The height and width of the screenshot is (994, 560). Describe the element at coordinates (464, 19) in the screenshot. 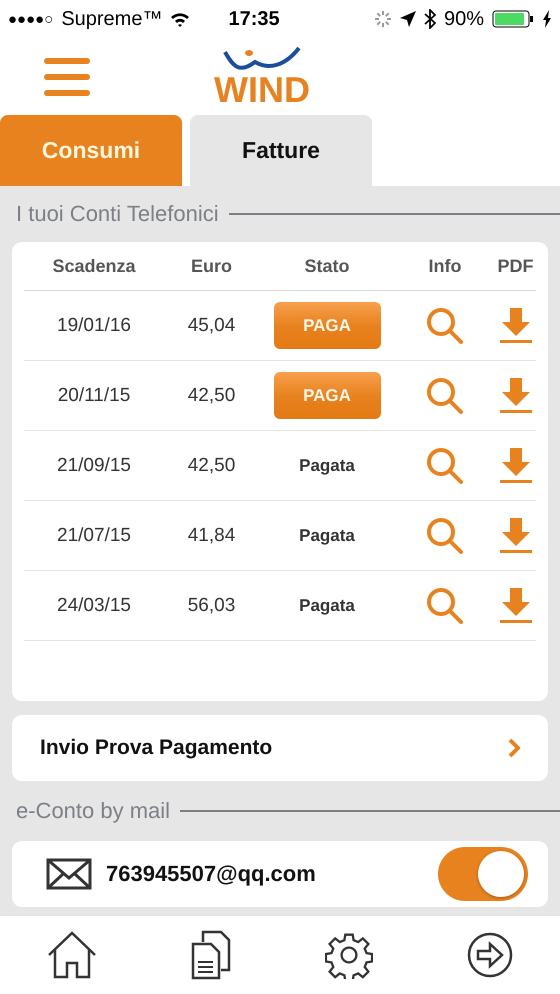

I see `battery-percentage: 90%` at that location.